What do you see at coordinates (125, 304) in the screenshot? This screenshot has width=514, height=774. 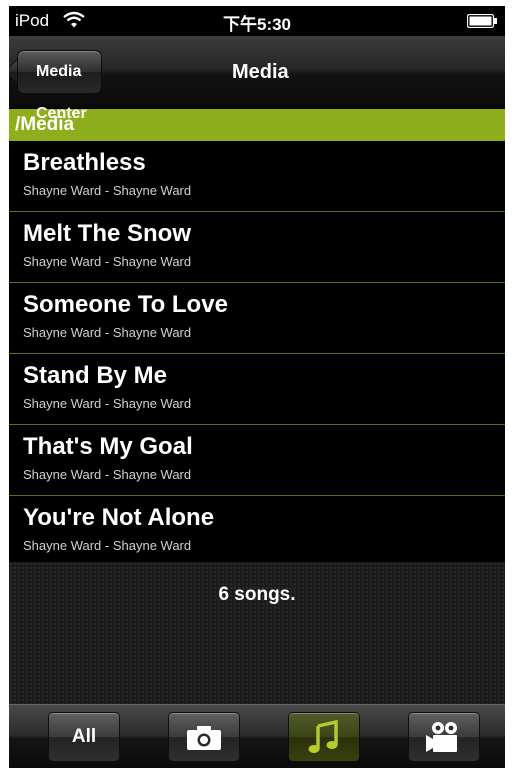 I see `song-title: Someone To Love` at bounding box center [125, 304].